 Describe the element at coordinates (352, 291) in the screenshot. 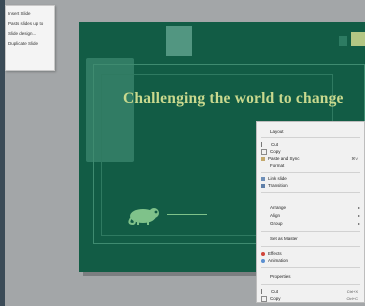

I see `menu-shortcut: Ctrl+X` at that location.